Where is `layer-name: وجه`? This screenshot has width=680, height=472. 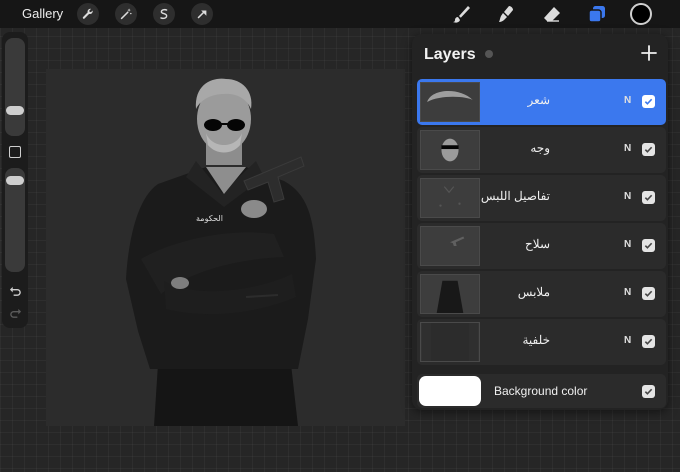 layer-name: وجه is located at coordinates (540, 148).